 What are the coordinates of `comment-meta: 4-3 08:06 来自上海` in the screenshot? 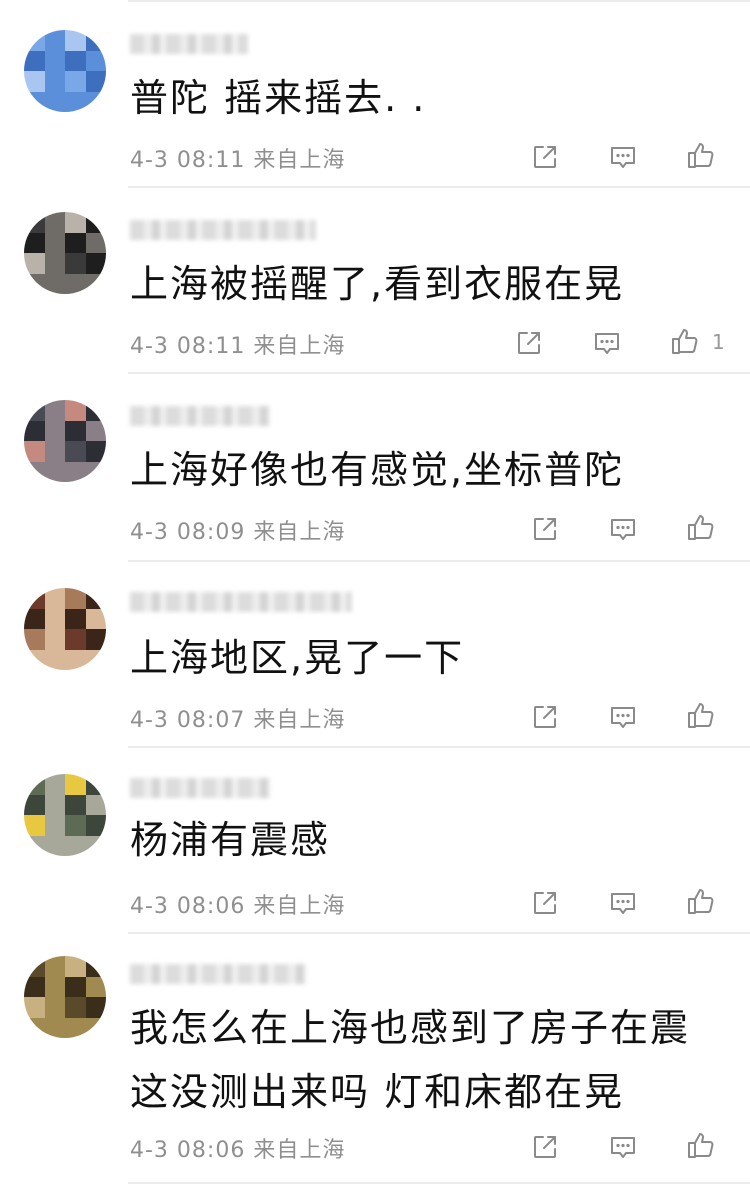 It's located at (237, 1148).